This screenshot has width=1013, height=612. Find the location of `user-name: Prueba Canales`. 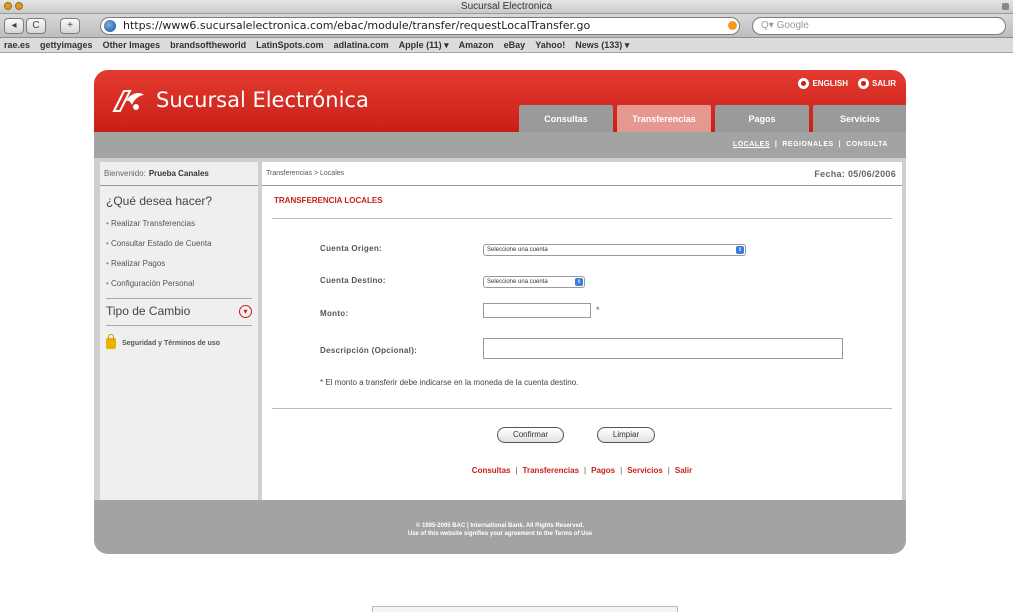

user-name: Prueba Canales is located at coordinates (178, 173).